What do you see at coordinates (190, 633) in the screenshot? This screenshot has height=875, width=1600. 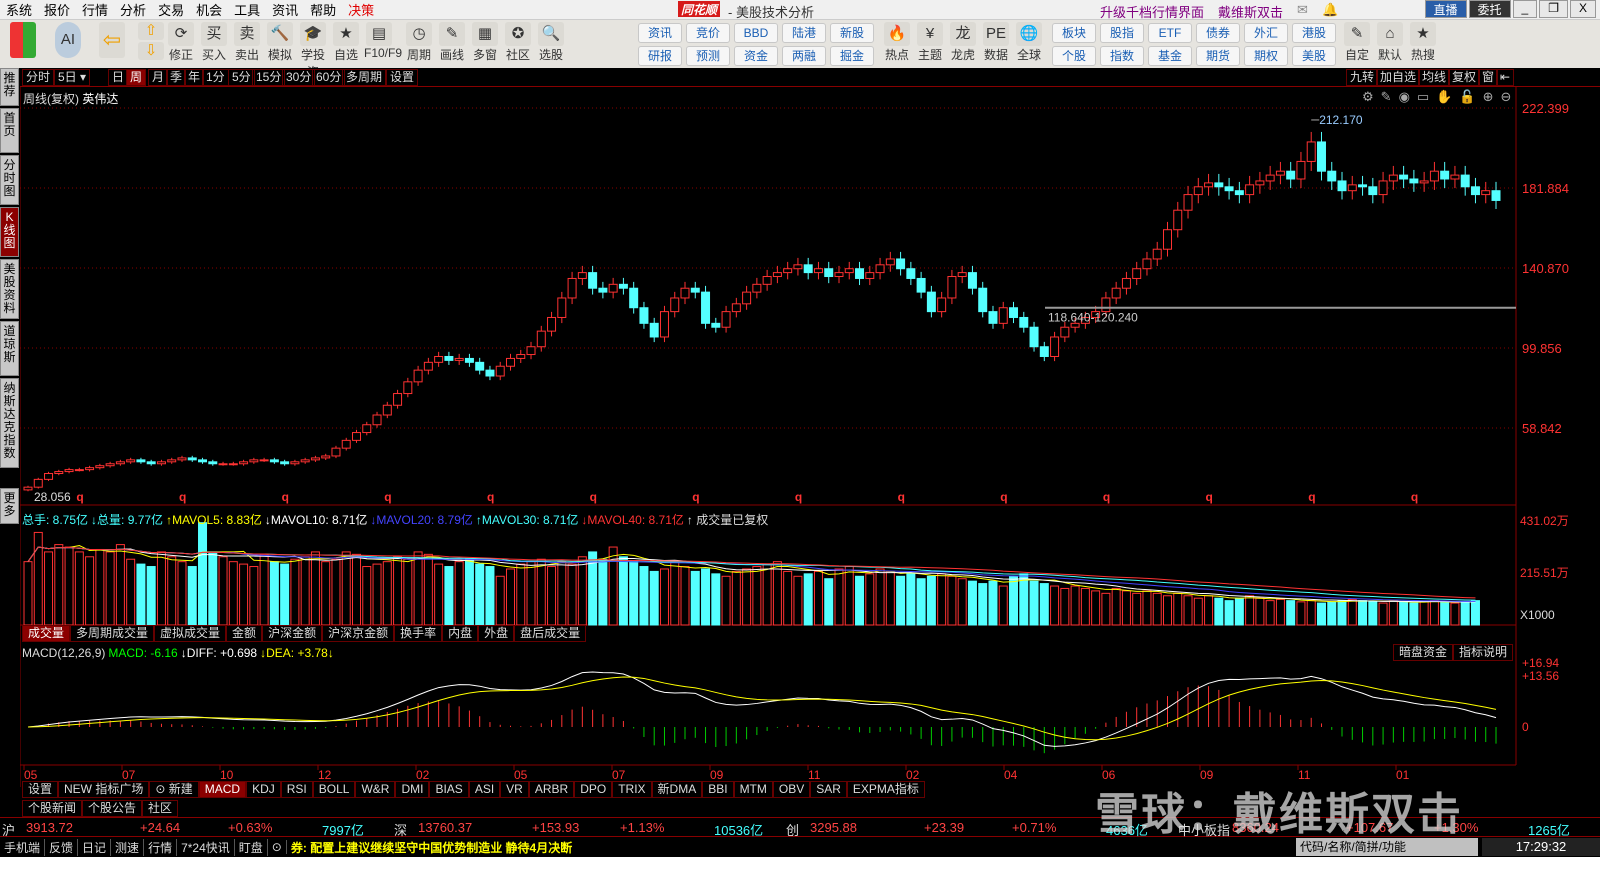 I see `volume-tab: 虚拟成交量` at bounding box center [190, 633].